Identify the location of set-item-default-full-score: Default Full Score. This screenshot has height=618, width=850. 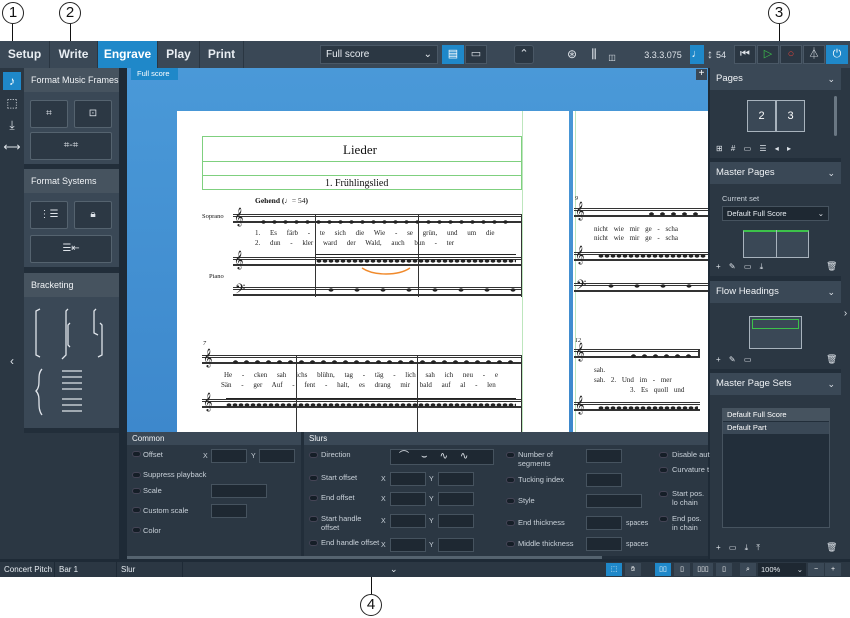
(776, 415).